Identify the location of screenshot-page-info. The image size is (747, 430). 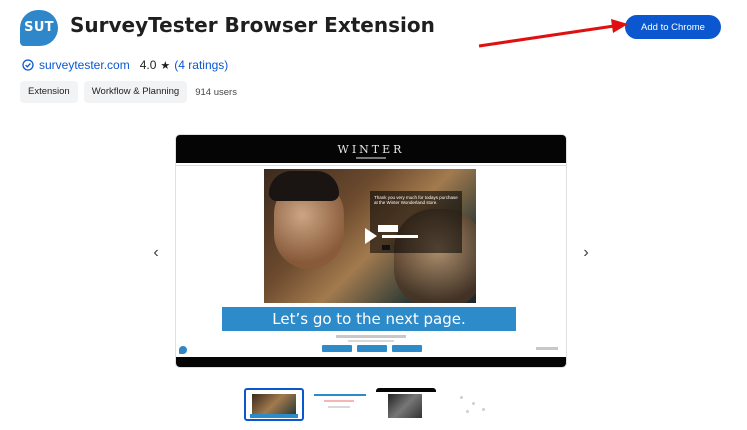
(547, 348).